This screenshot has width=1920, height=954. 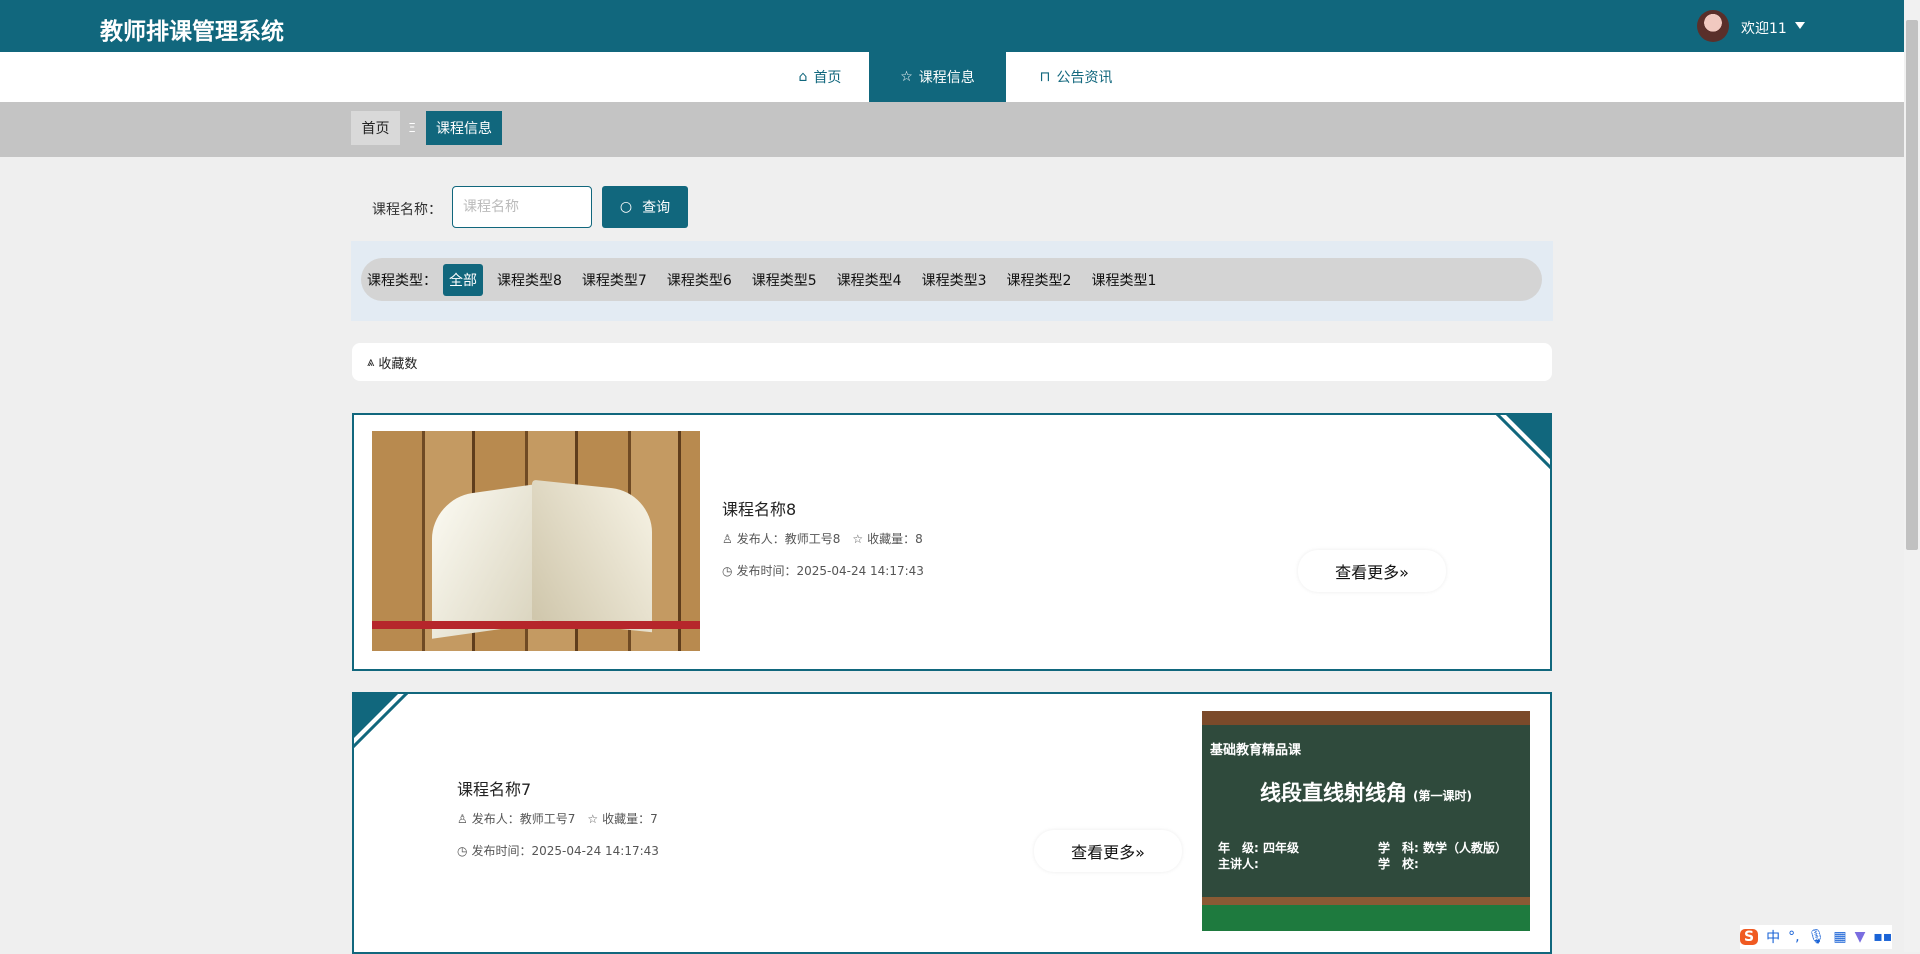 What do you see at coordinates (1793, 937) in the screenshot?
I see `ime-punctuation: °,` at bounding box center [1793, 937].